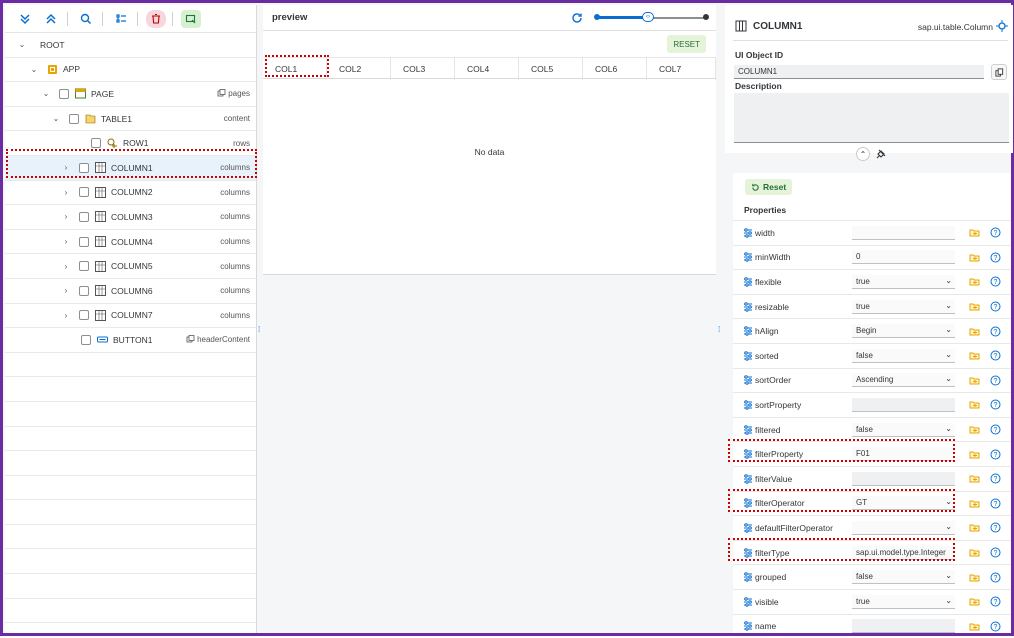 This screenshot has width=1014, height=638. Describe the element at coordinates (259, 330) in the screenshot. I see `splitter-handle-left: ⁞` at that location.